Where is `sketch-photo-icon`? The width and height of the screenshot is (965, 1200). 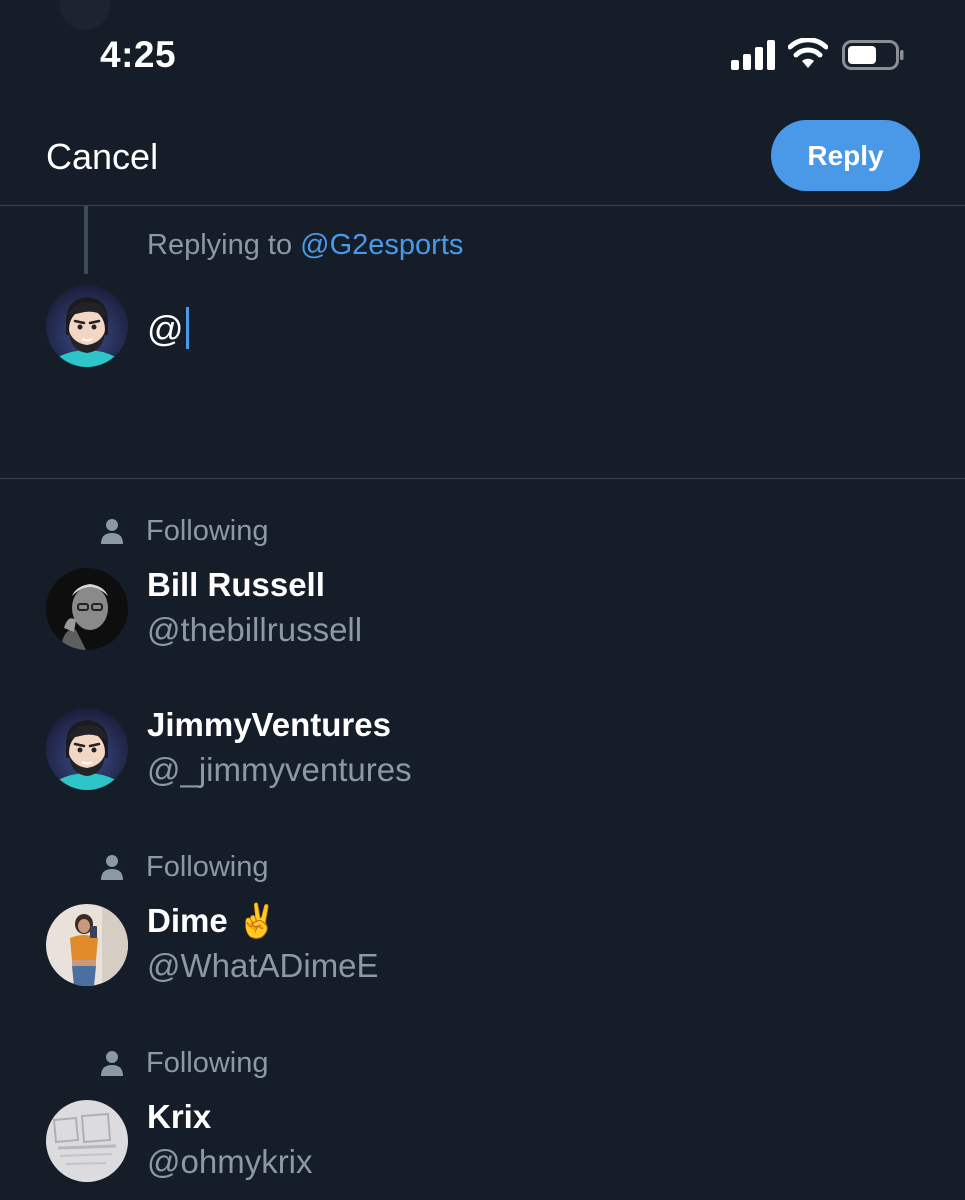
sketch-photo-icon is located at coordinates (87, 1141).